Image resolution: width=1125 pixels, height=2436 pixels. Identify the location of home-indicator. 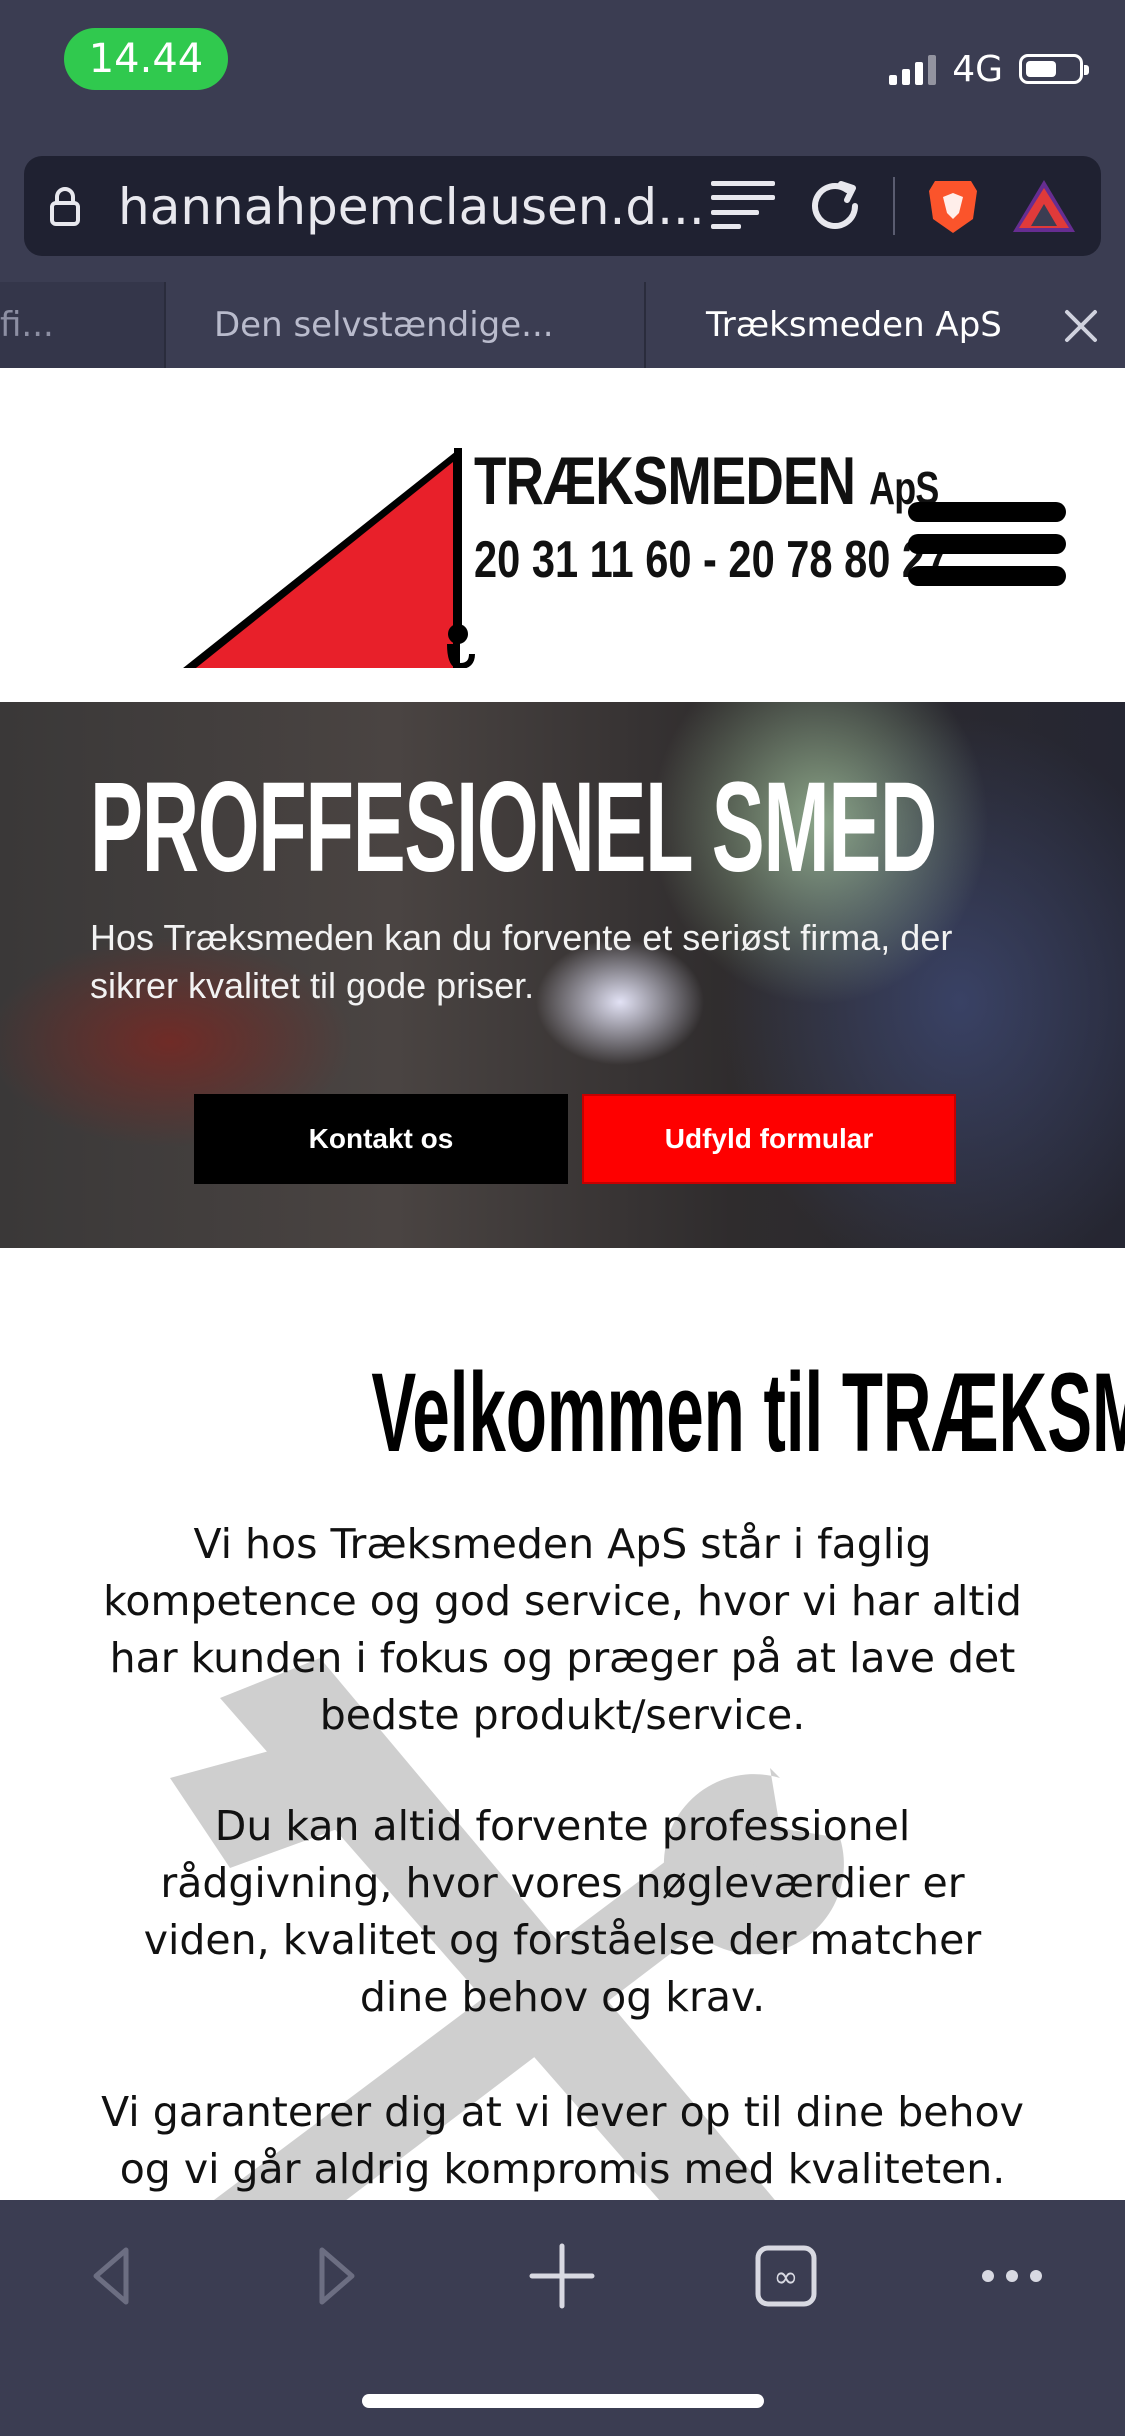
(563, 2401).